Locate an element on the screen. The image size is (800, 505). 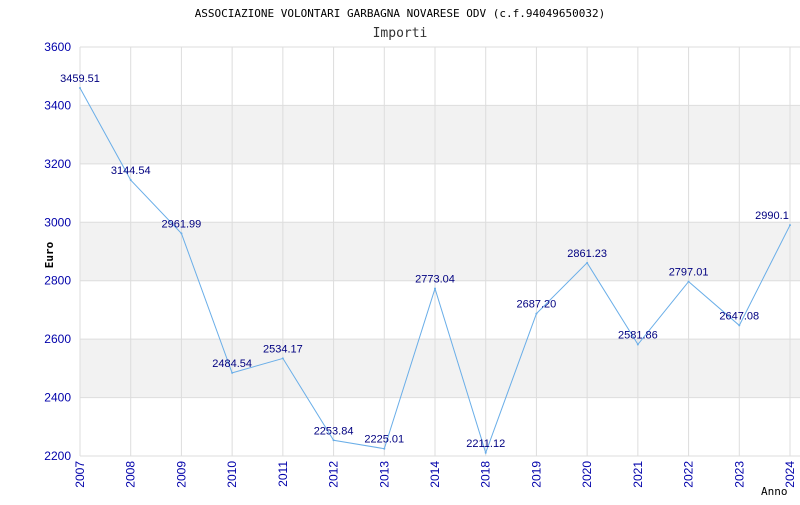
data-label: 2581.86 is located at coordinates (638, 335).